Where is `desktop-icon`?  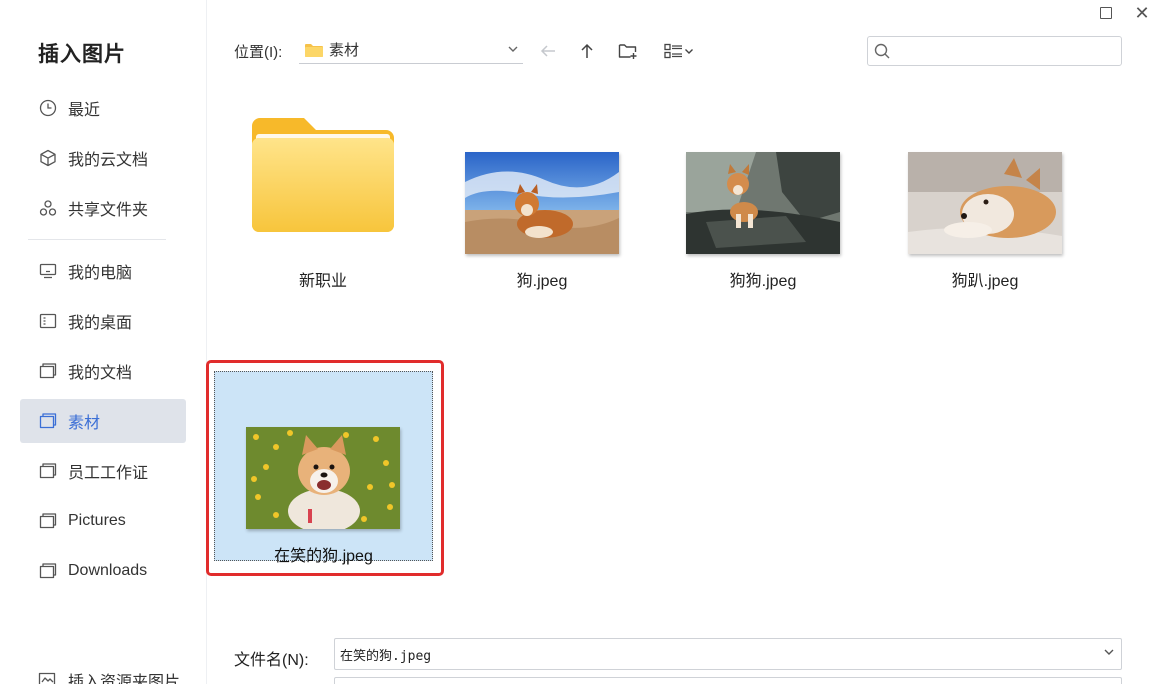
desktop-icon is located at coordinates (48, 321).